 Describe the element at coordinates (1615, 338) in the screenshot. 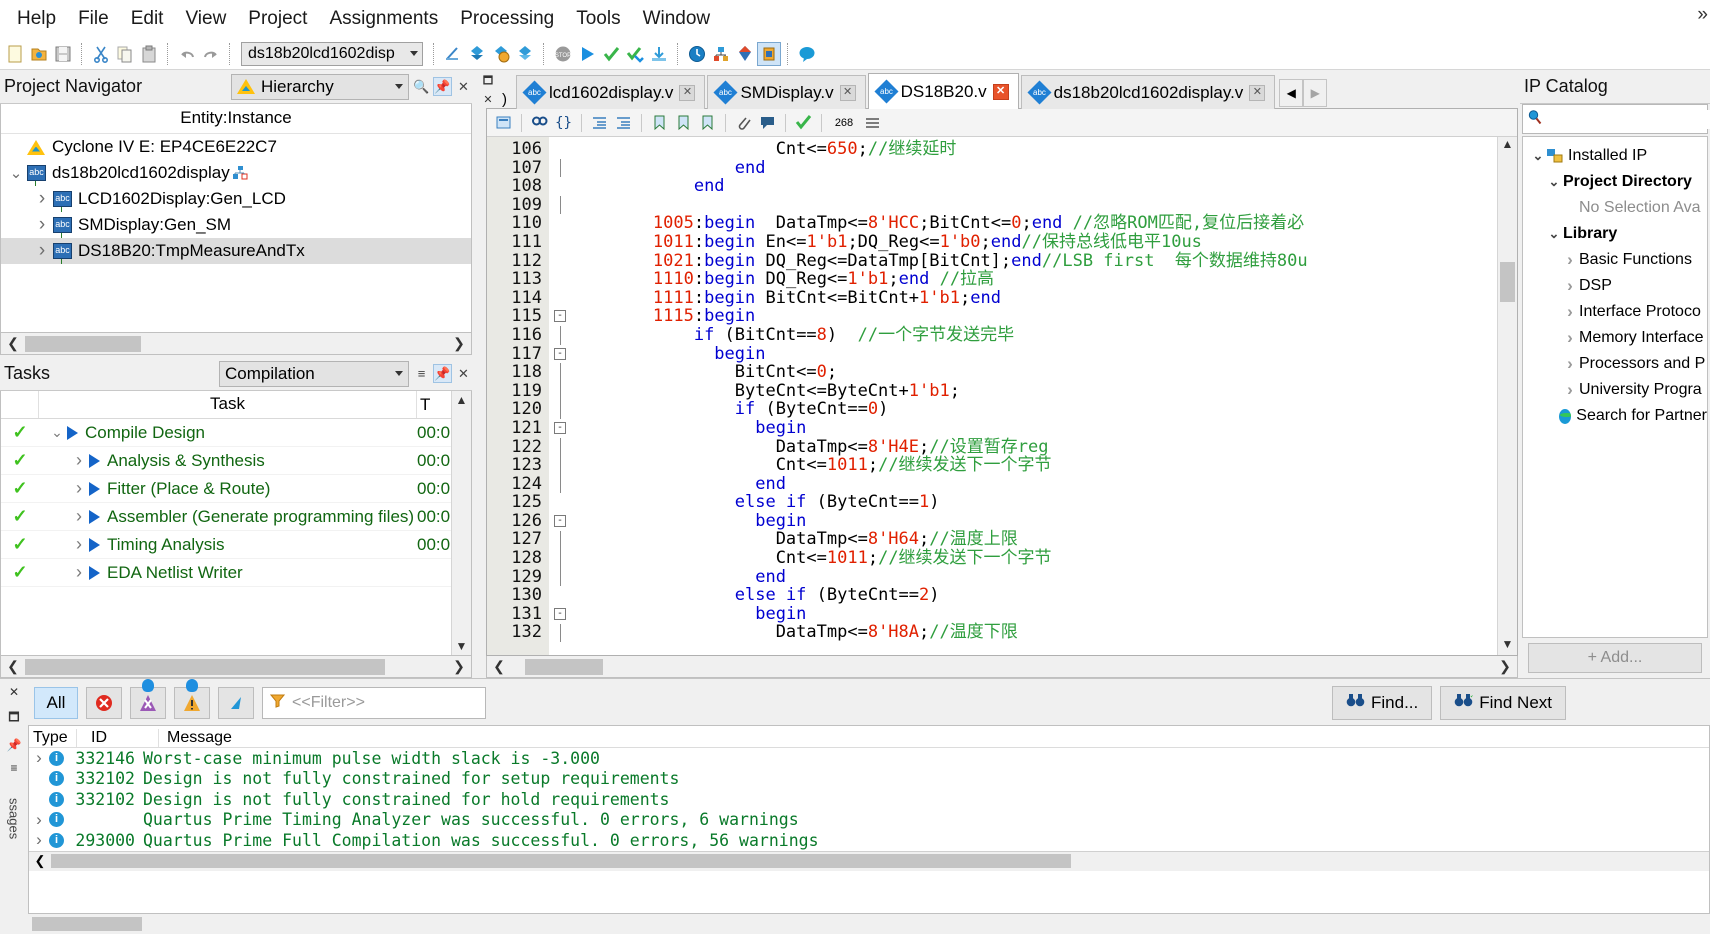

I see `ip-catalog-node: › Memory Interface` at that location.